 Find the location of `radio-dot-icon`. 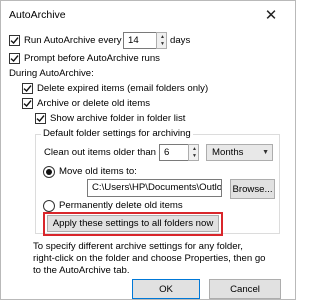

radio-dot-icon is located at coordinates (49, 172).